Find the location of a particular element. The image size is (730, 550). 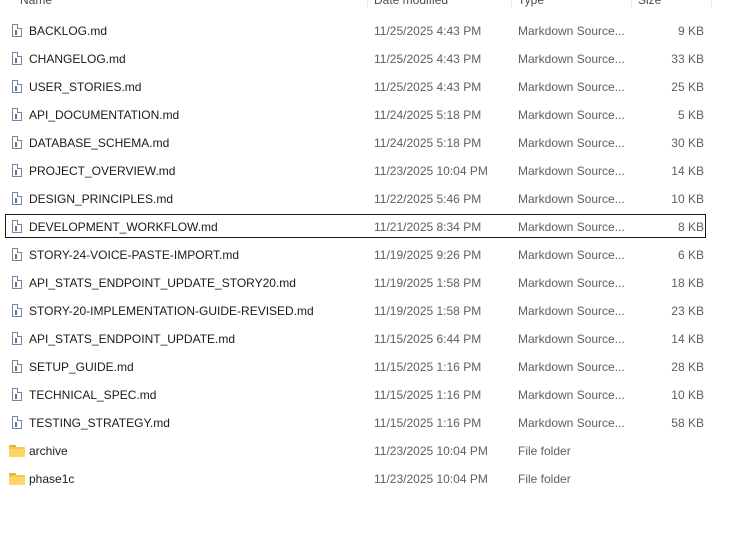

column-header-name: Name is located at coordinates (36, 4).